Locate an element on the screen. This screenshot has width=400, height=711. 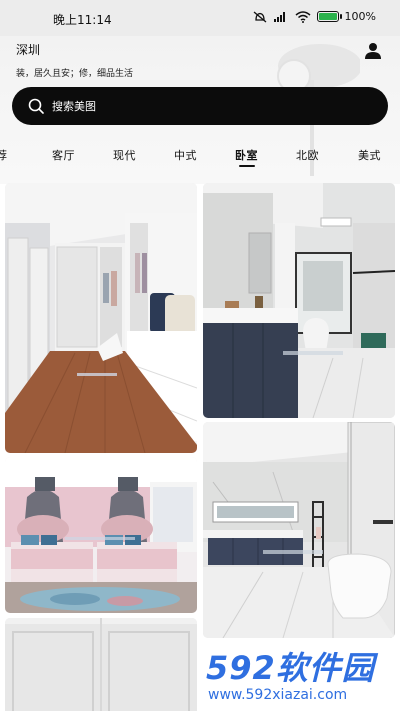
search-icon is located at coordinates (36, 106).